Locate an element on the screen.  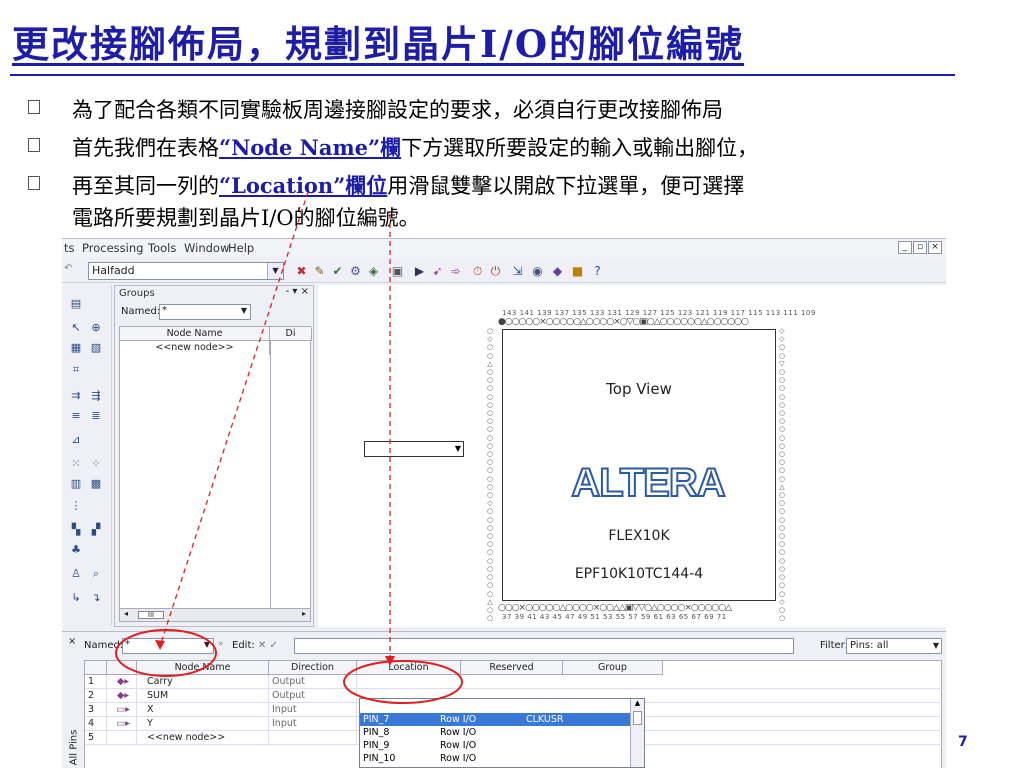
undo-icon: ↶ is located at coordinates (68, 268).